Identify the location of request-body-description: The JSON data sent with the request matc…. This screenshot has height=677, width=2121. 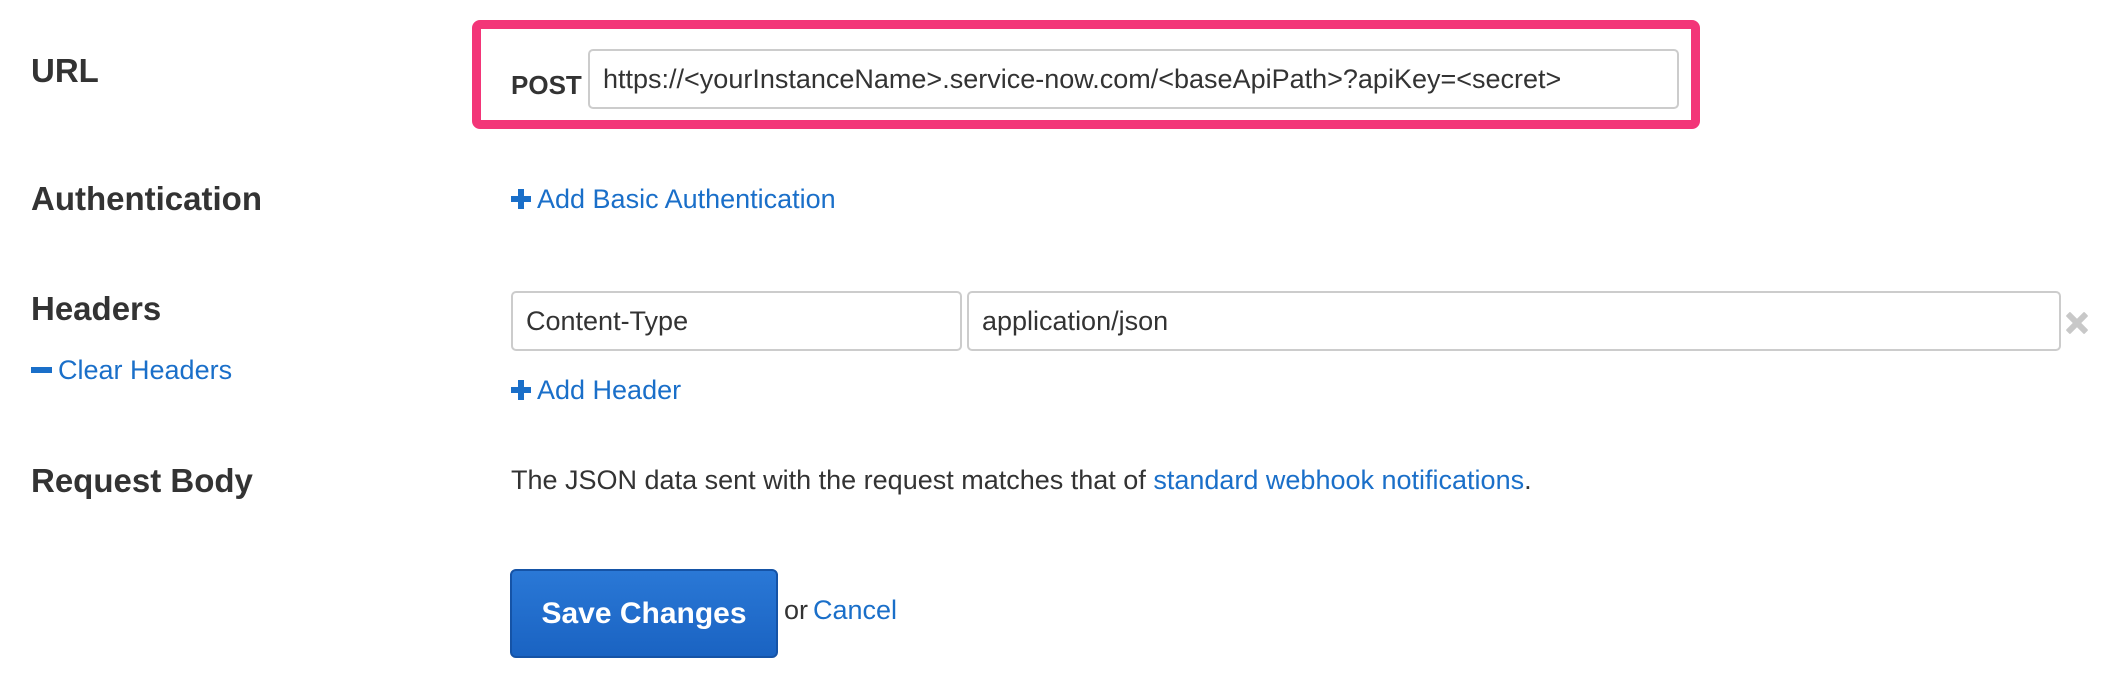
(1021, 480).